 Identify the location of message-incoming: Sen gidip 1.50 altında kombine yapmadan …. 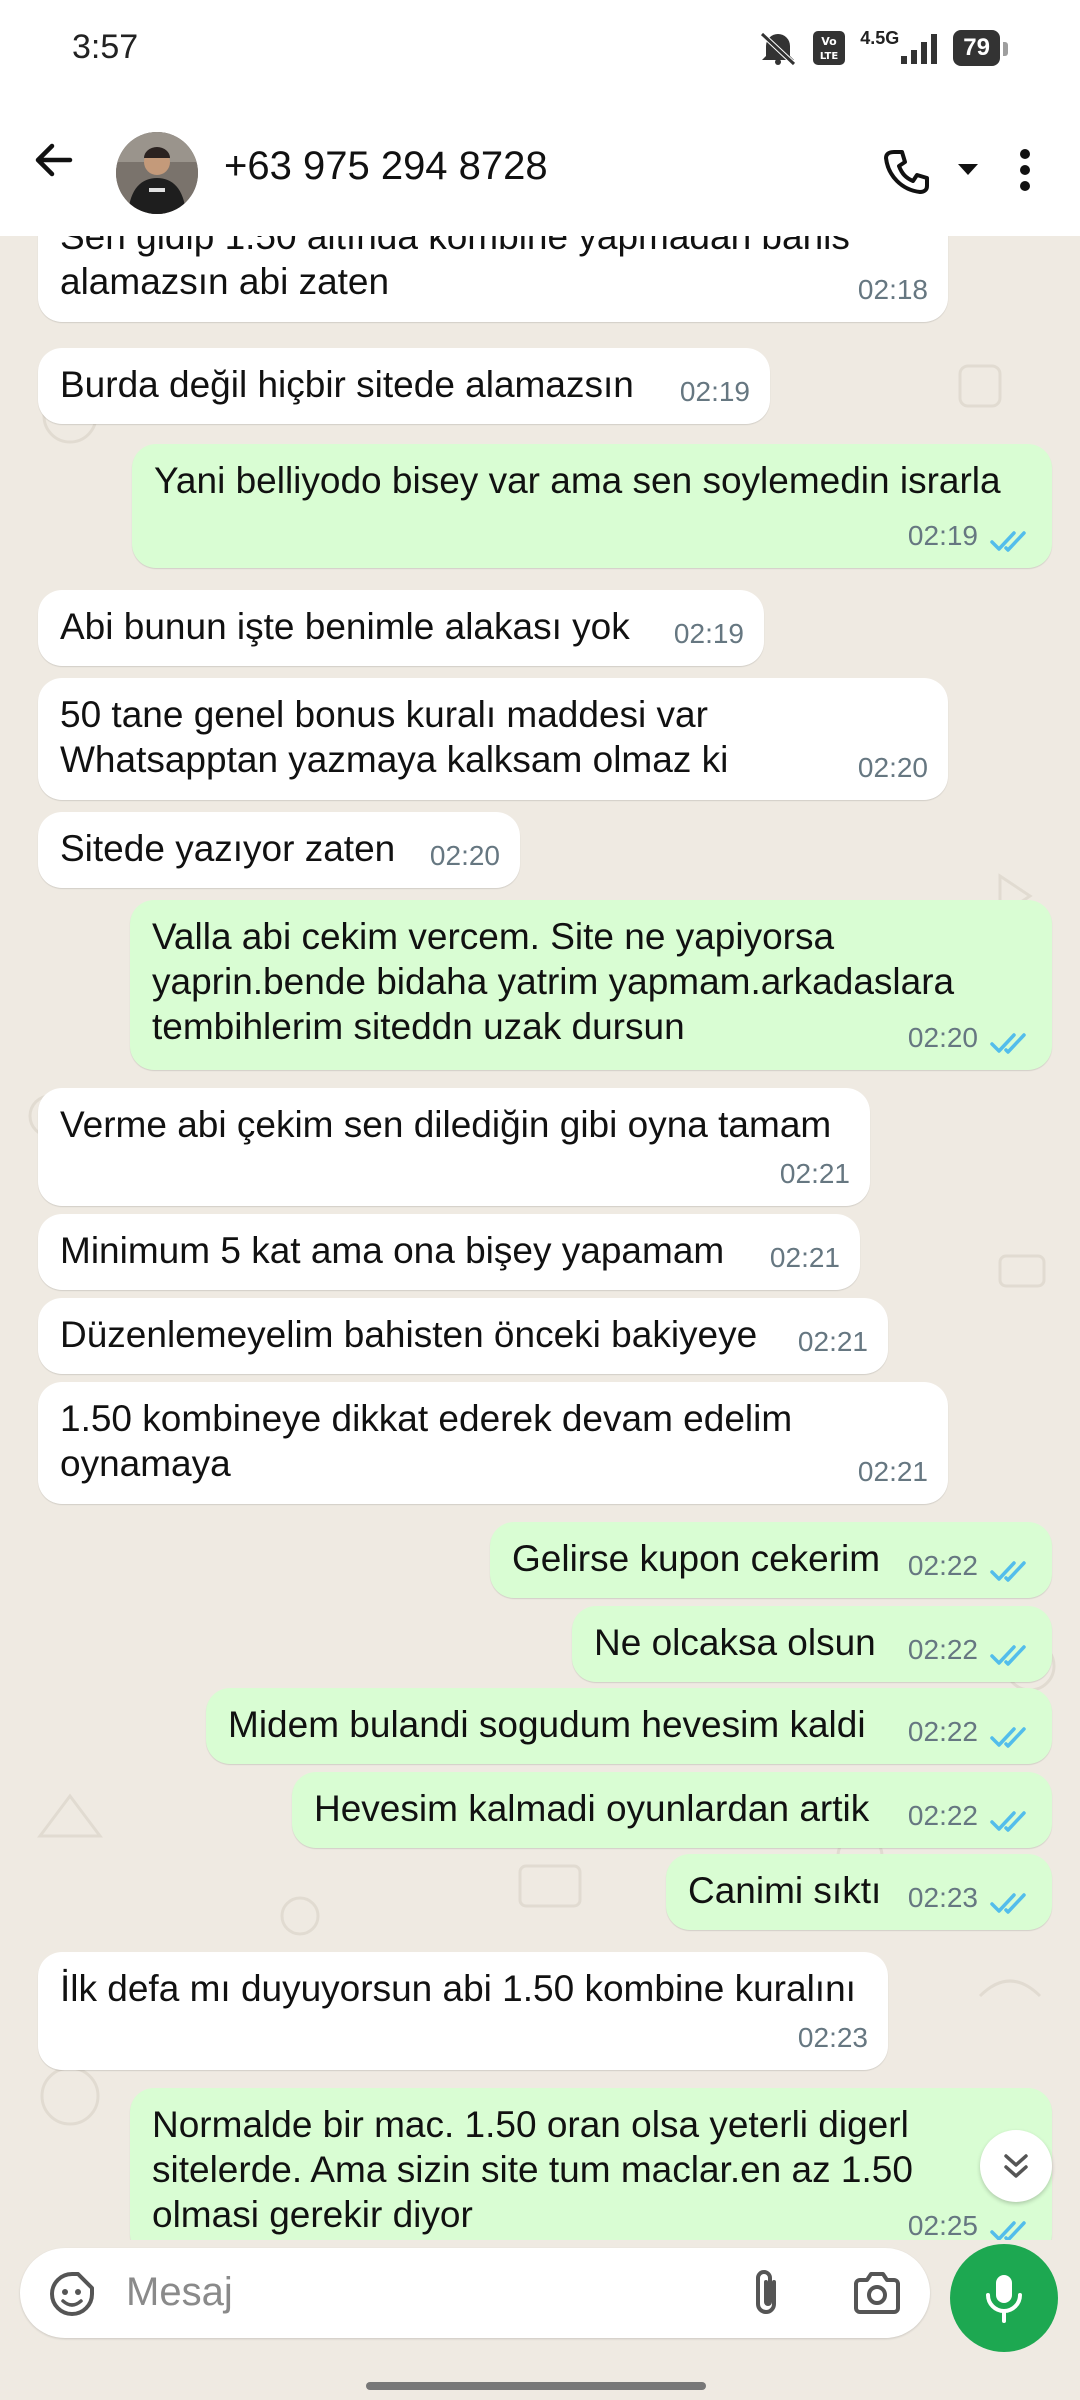
(493, 279).